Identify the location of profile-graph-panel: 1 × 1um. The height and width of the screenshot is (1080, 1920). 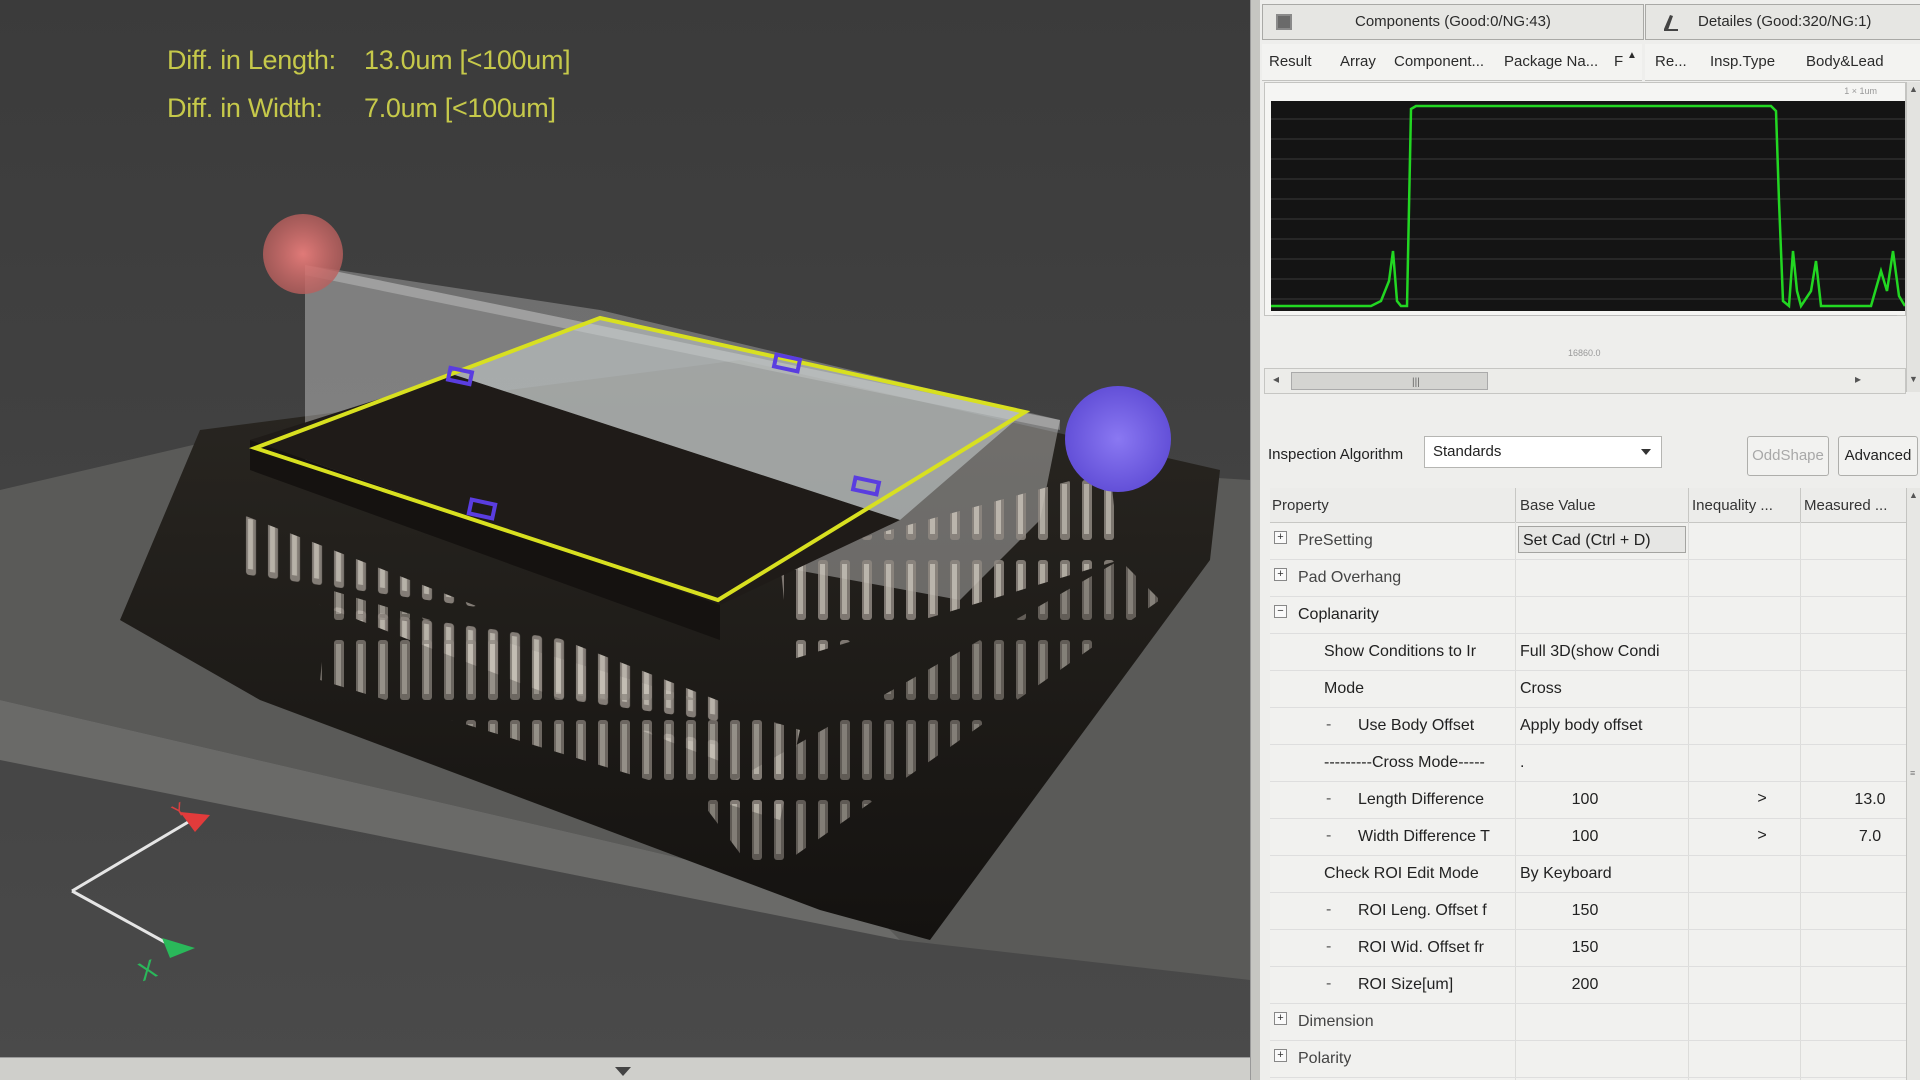
(1585, 199).